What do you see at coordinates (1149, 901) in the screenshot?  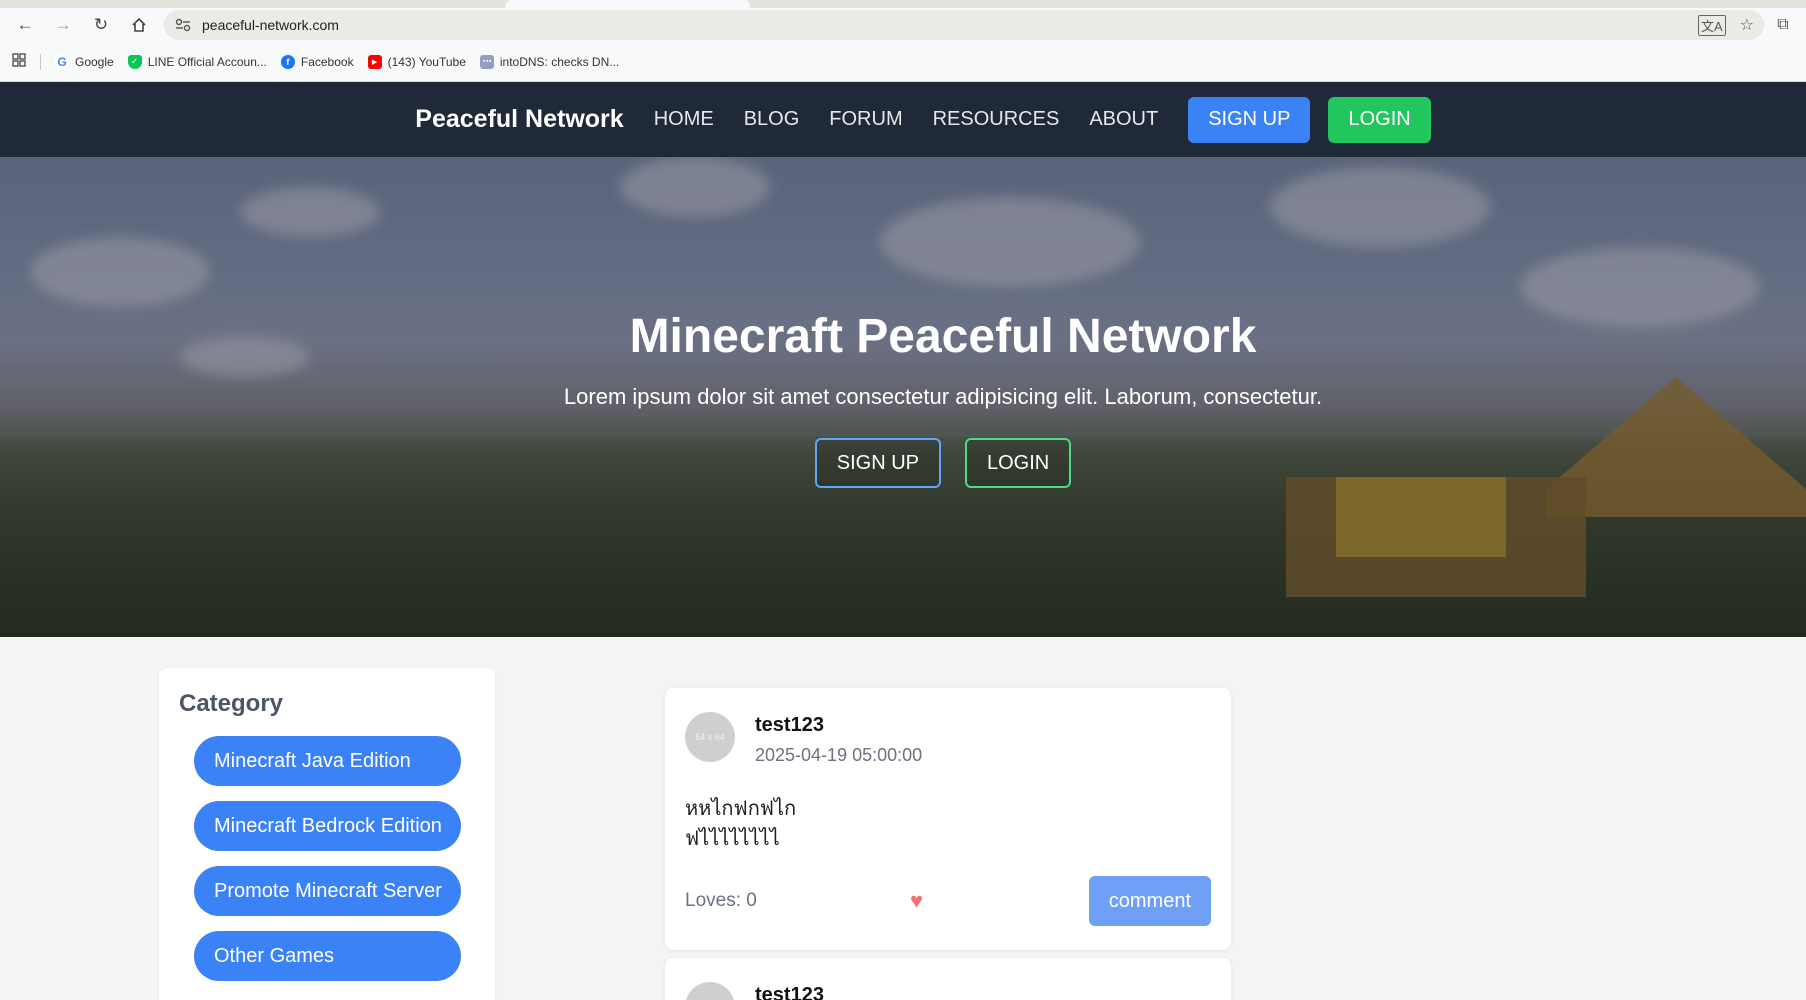 I see `comment-button: comment` at bounding box center [1149, 901].